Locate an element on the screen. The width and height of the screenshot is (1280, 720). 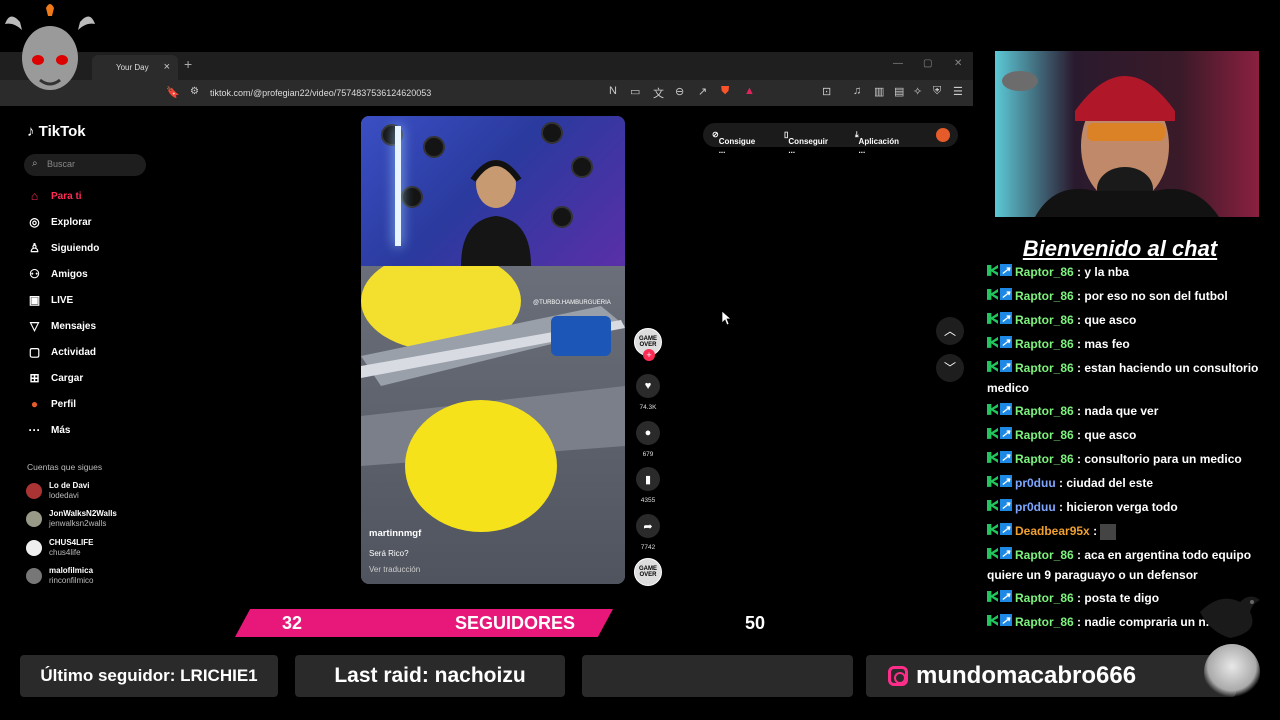
follow-plus-icon: + is located at coordinates (649, 355).